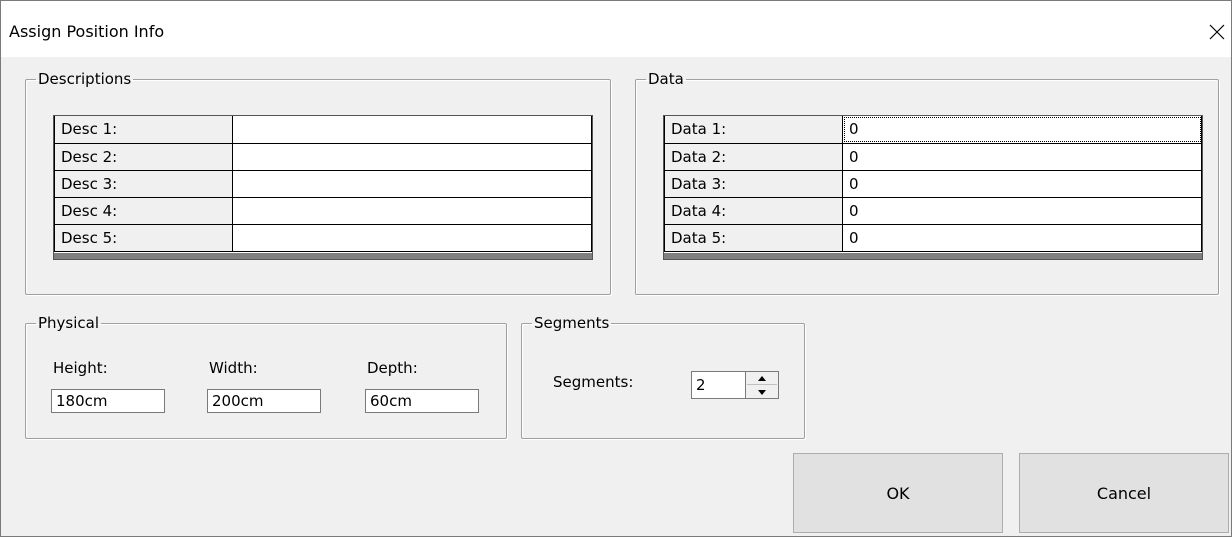 Image resolution: width=1232 pixels, height=537 pixels. Describe the element at coordinates (898, 493) in the screenshot. I see `ok-button: OK` at that location.